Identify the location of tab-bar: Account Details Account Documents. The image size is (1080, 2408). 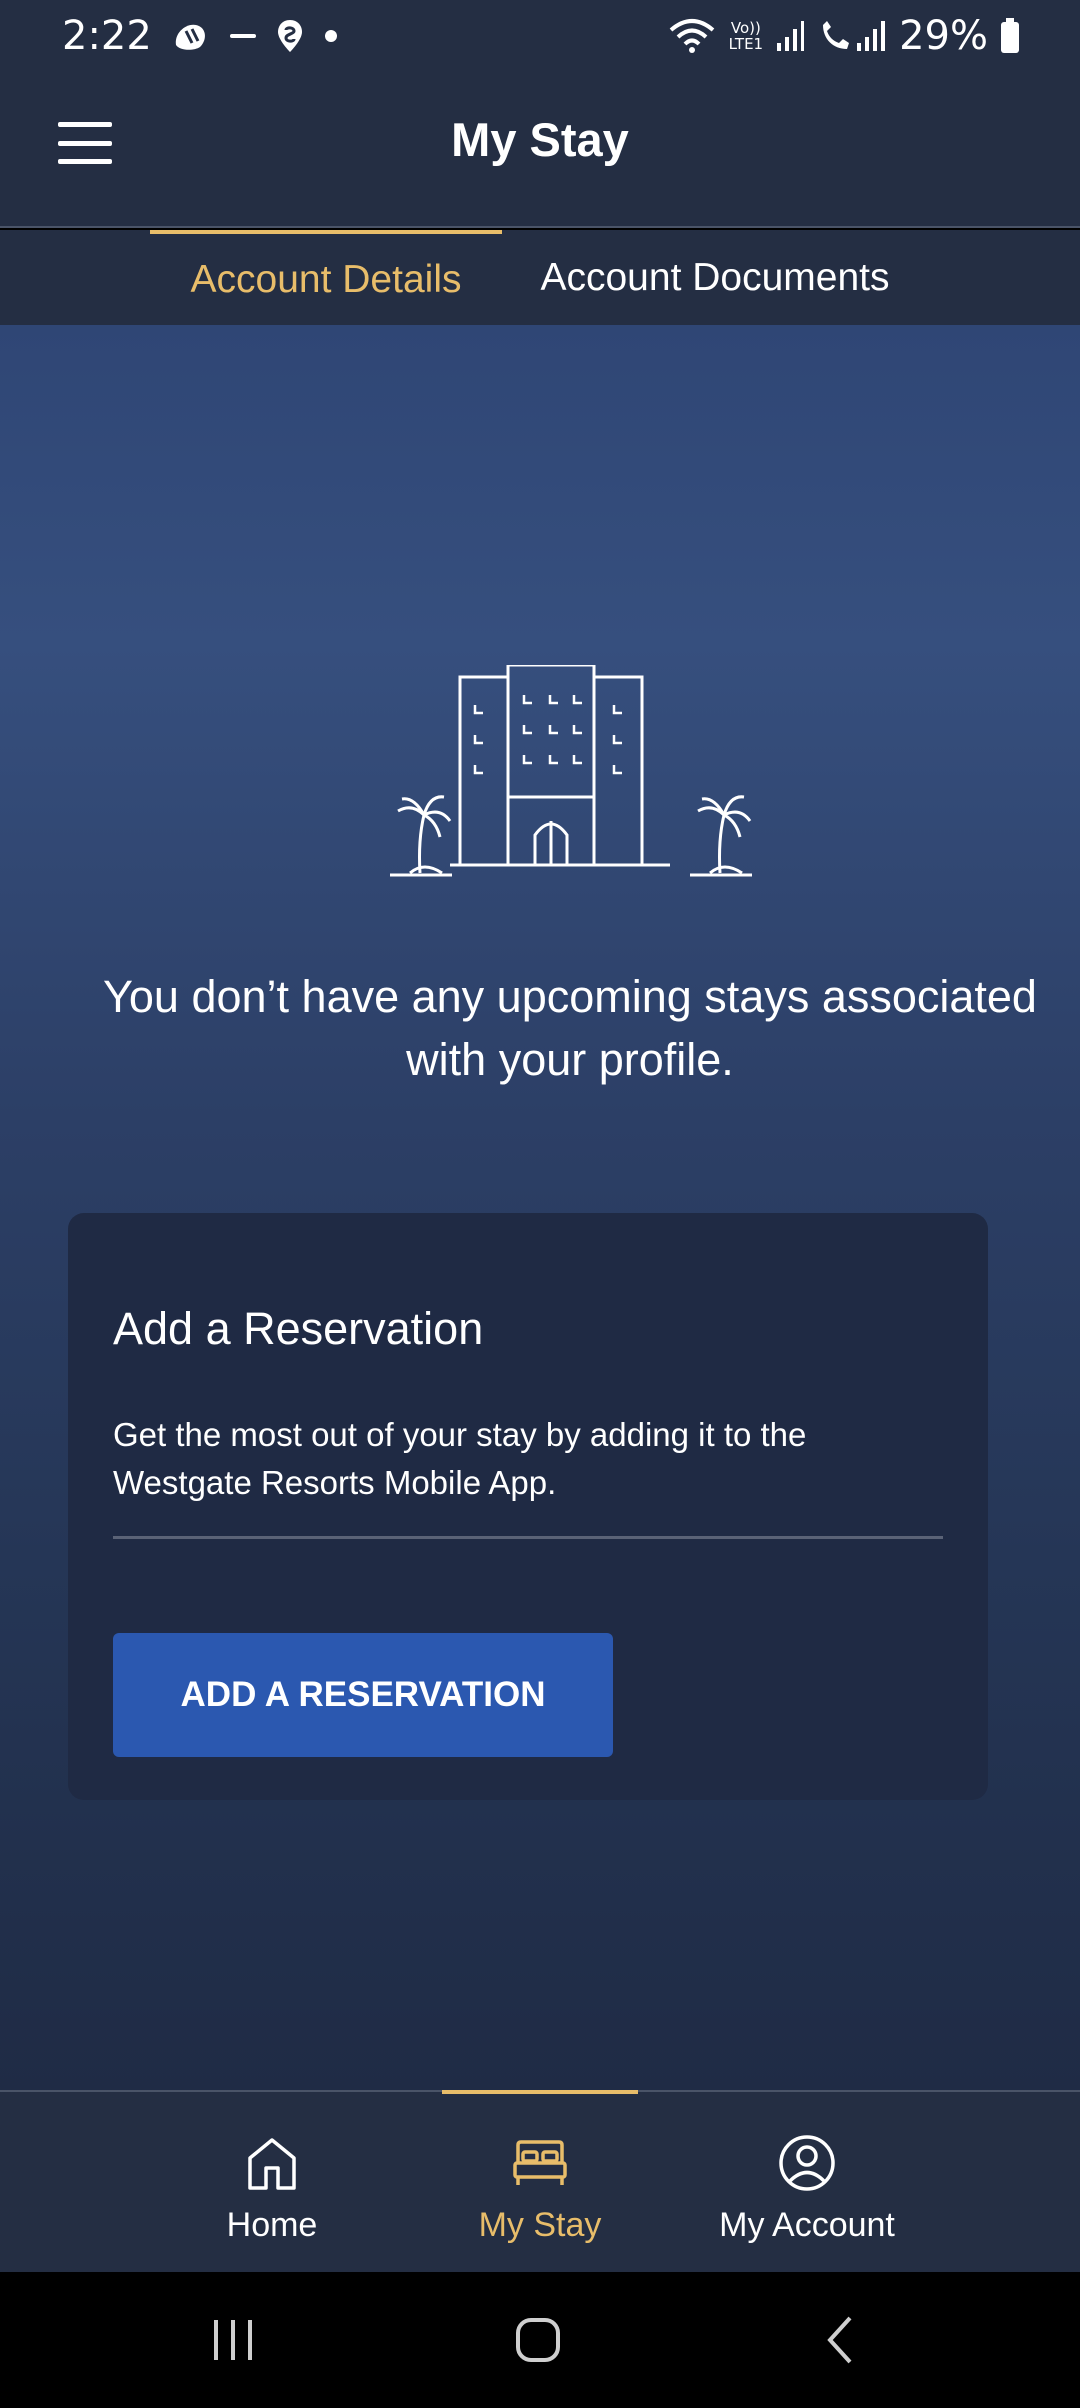
(540, 277).